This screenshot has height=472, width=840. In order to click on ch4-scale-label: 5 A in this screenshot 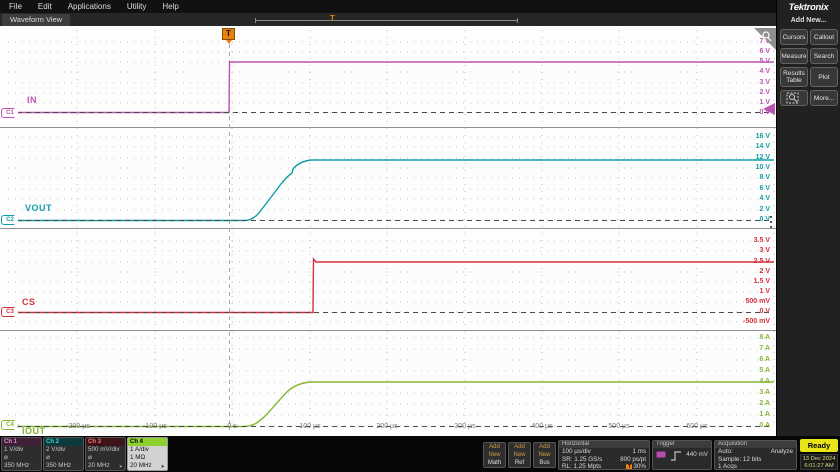, I will do `click(764, 370)`.